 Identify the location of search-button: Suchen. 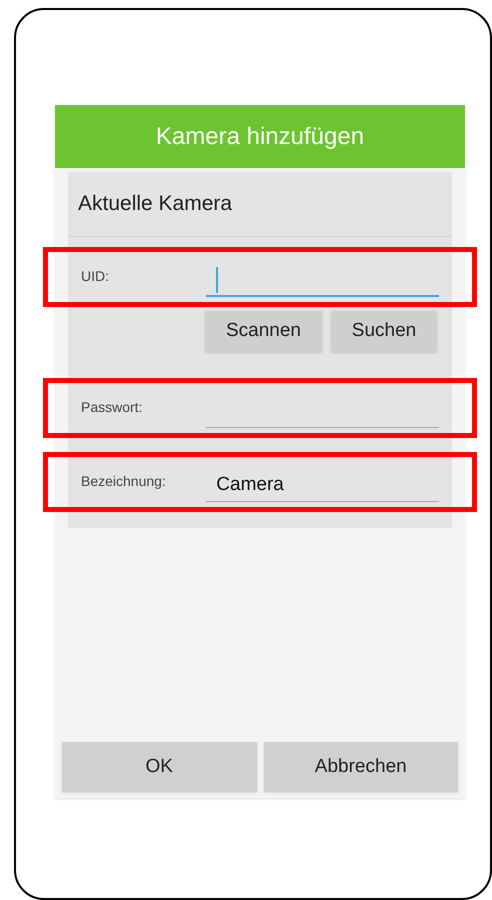
(384, 331).